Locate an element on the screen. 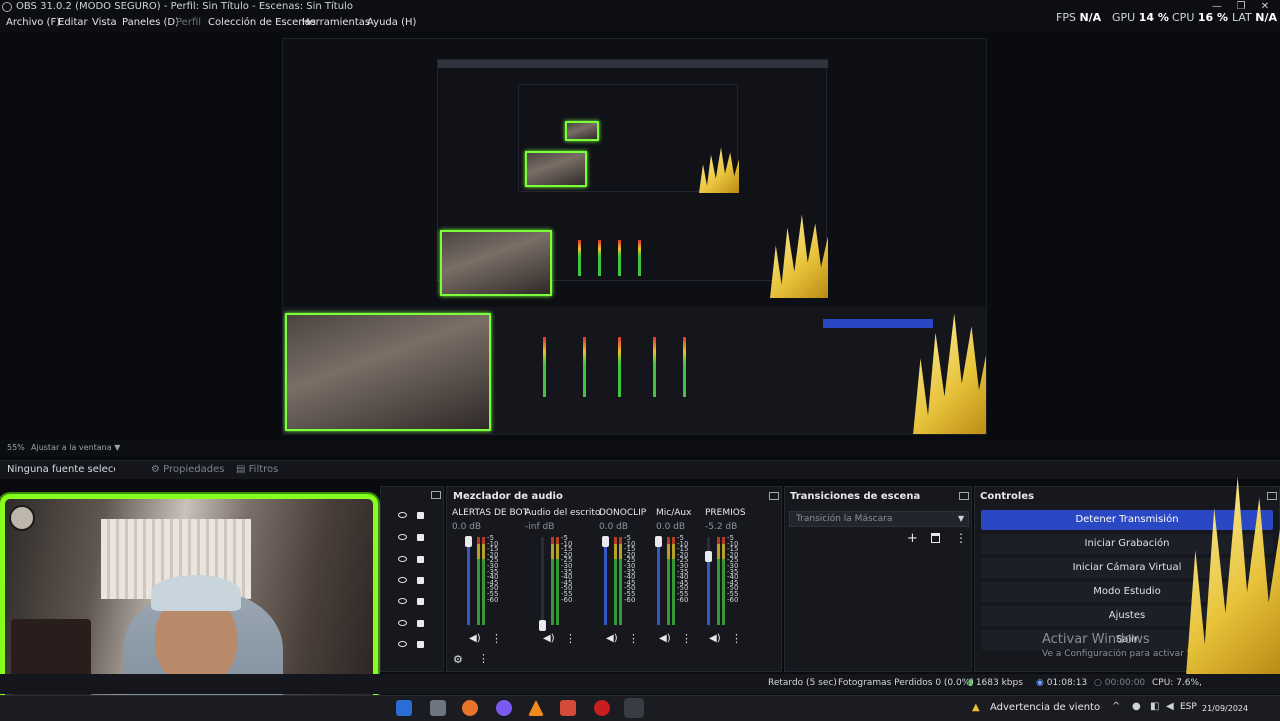 The height and width of the screenshot is (721, 1280). add-transition-icon: + is located at coordinates (912, 538).